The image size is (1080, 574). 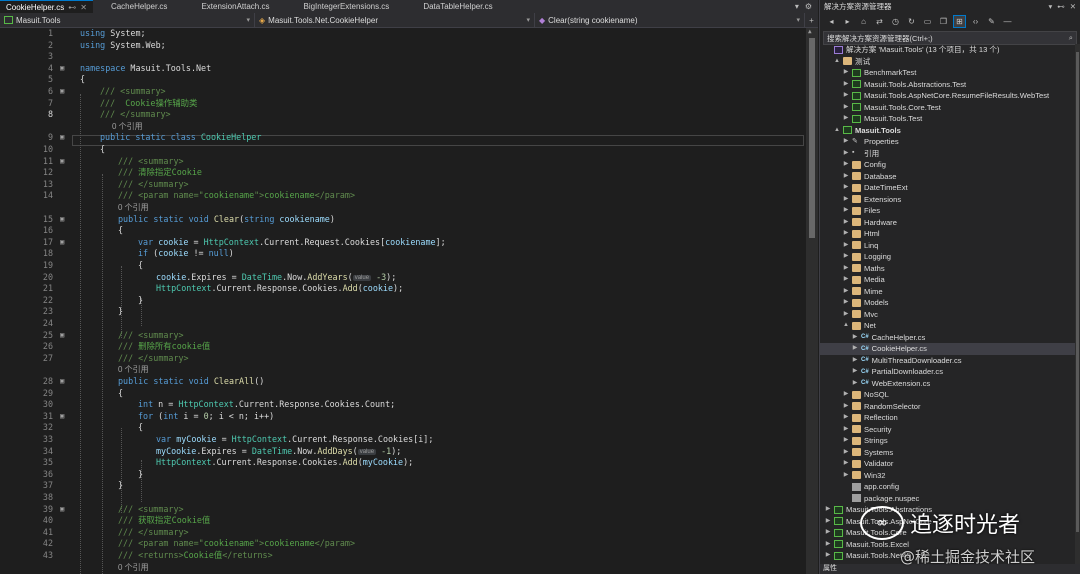 What do you see at coordinates (948, 453) in the screenshot?
I see `tree-node: ▶ Systems` at bounding box center [948, 453].